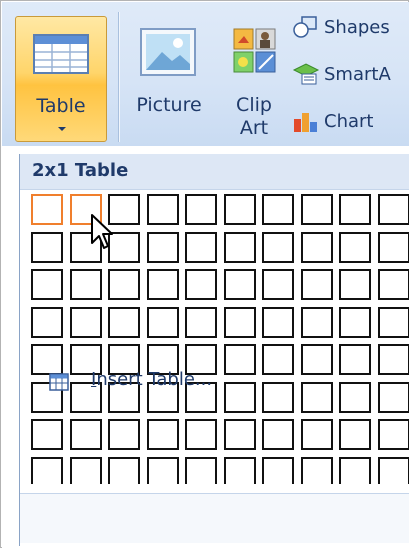  I want to click on ribbon-separator, so click(118, 77).